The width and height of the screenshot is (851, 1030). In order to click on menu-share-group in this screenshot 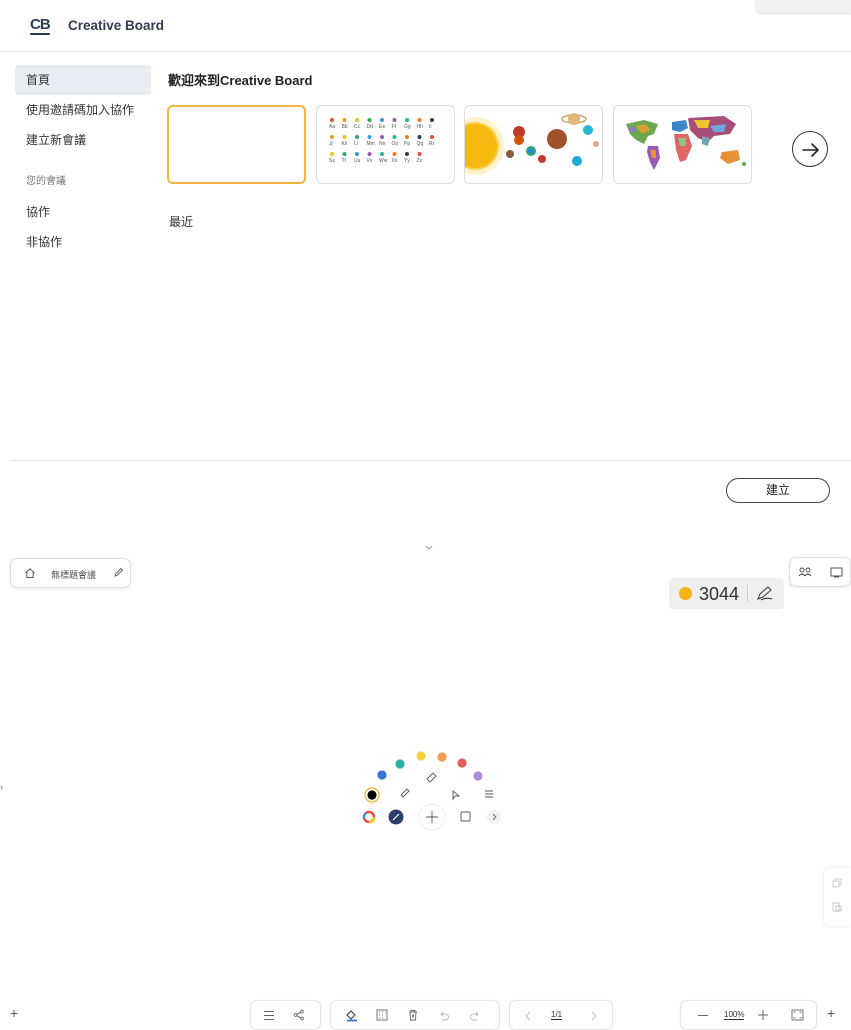, I will do `click(285, 1015)`.